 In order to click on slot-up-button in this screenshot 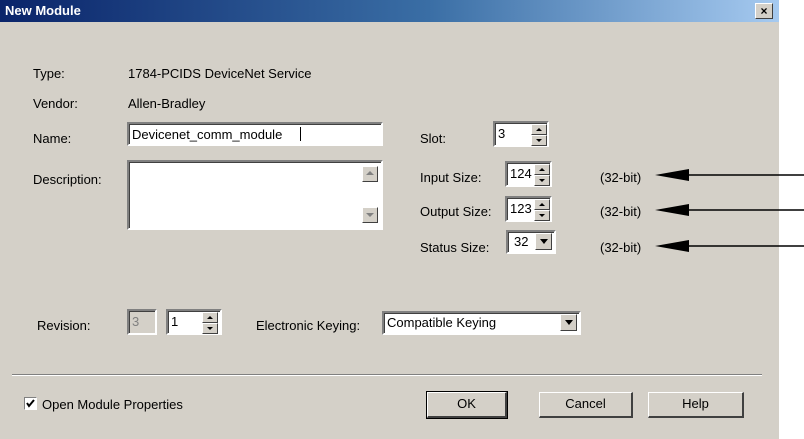, I will do `click(539, 129)`.